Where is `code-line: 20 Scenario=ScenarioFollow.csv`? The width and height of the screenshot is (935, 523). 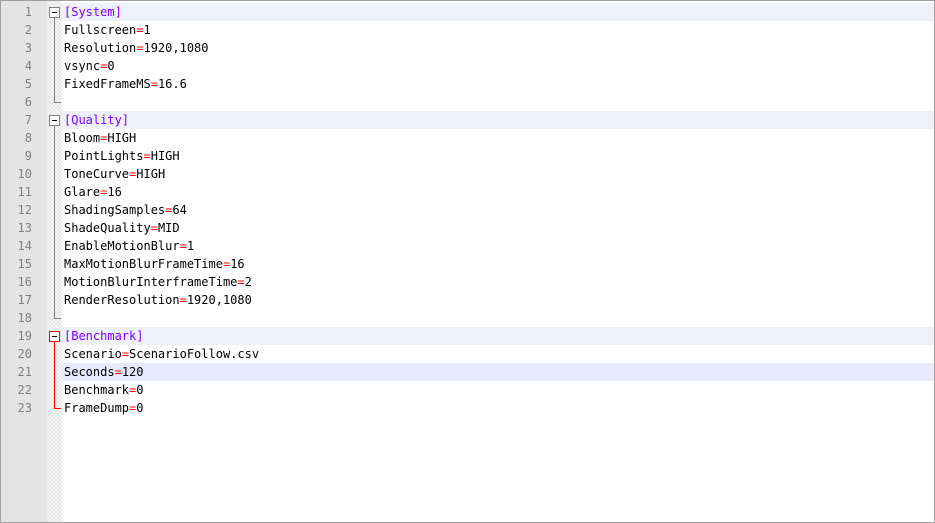
code-line: 20 Scenario=ScenarioFollow.csv is located at coordinates (467, 354).